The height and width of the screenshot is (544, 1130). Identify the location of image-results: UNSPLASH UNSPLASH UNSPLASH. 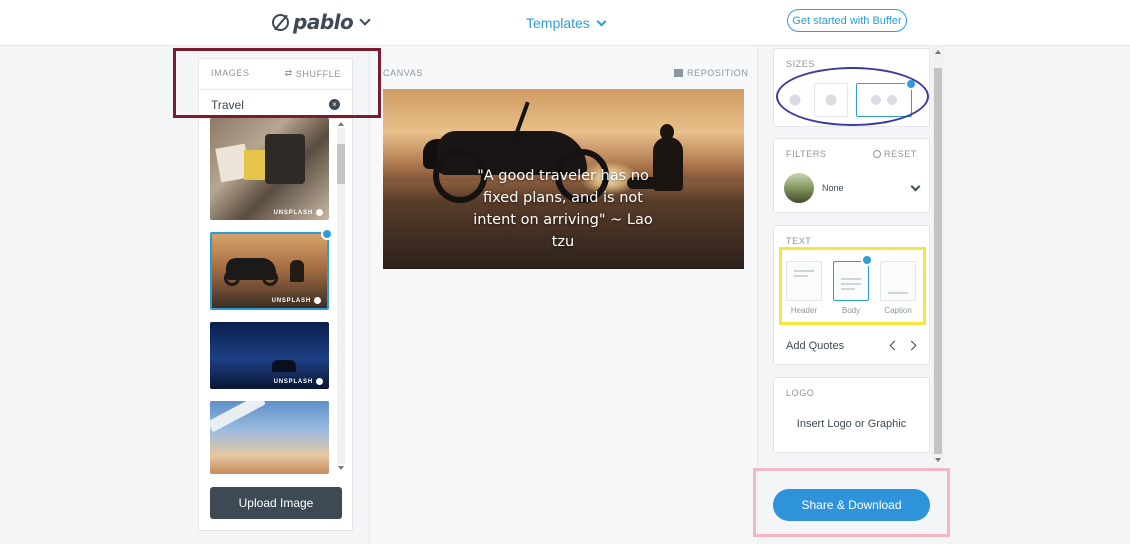
(270, 296).